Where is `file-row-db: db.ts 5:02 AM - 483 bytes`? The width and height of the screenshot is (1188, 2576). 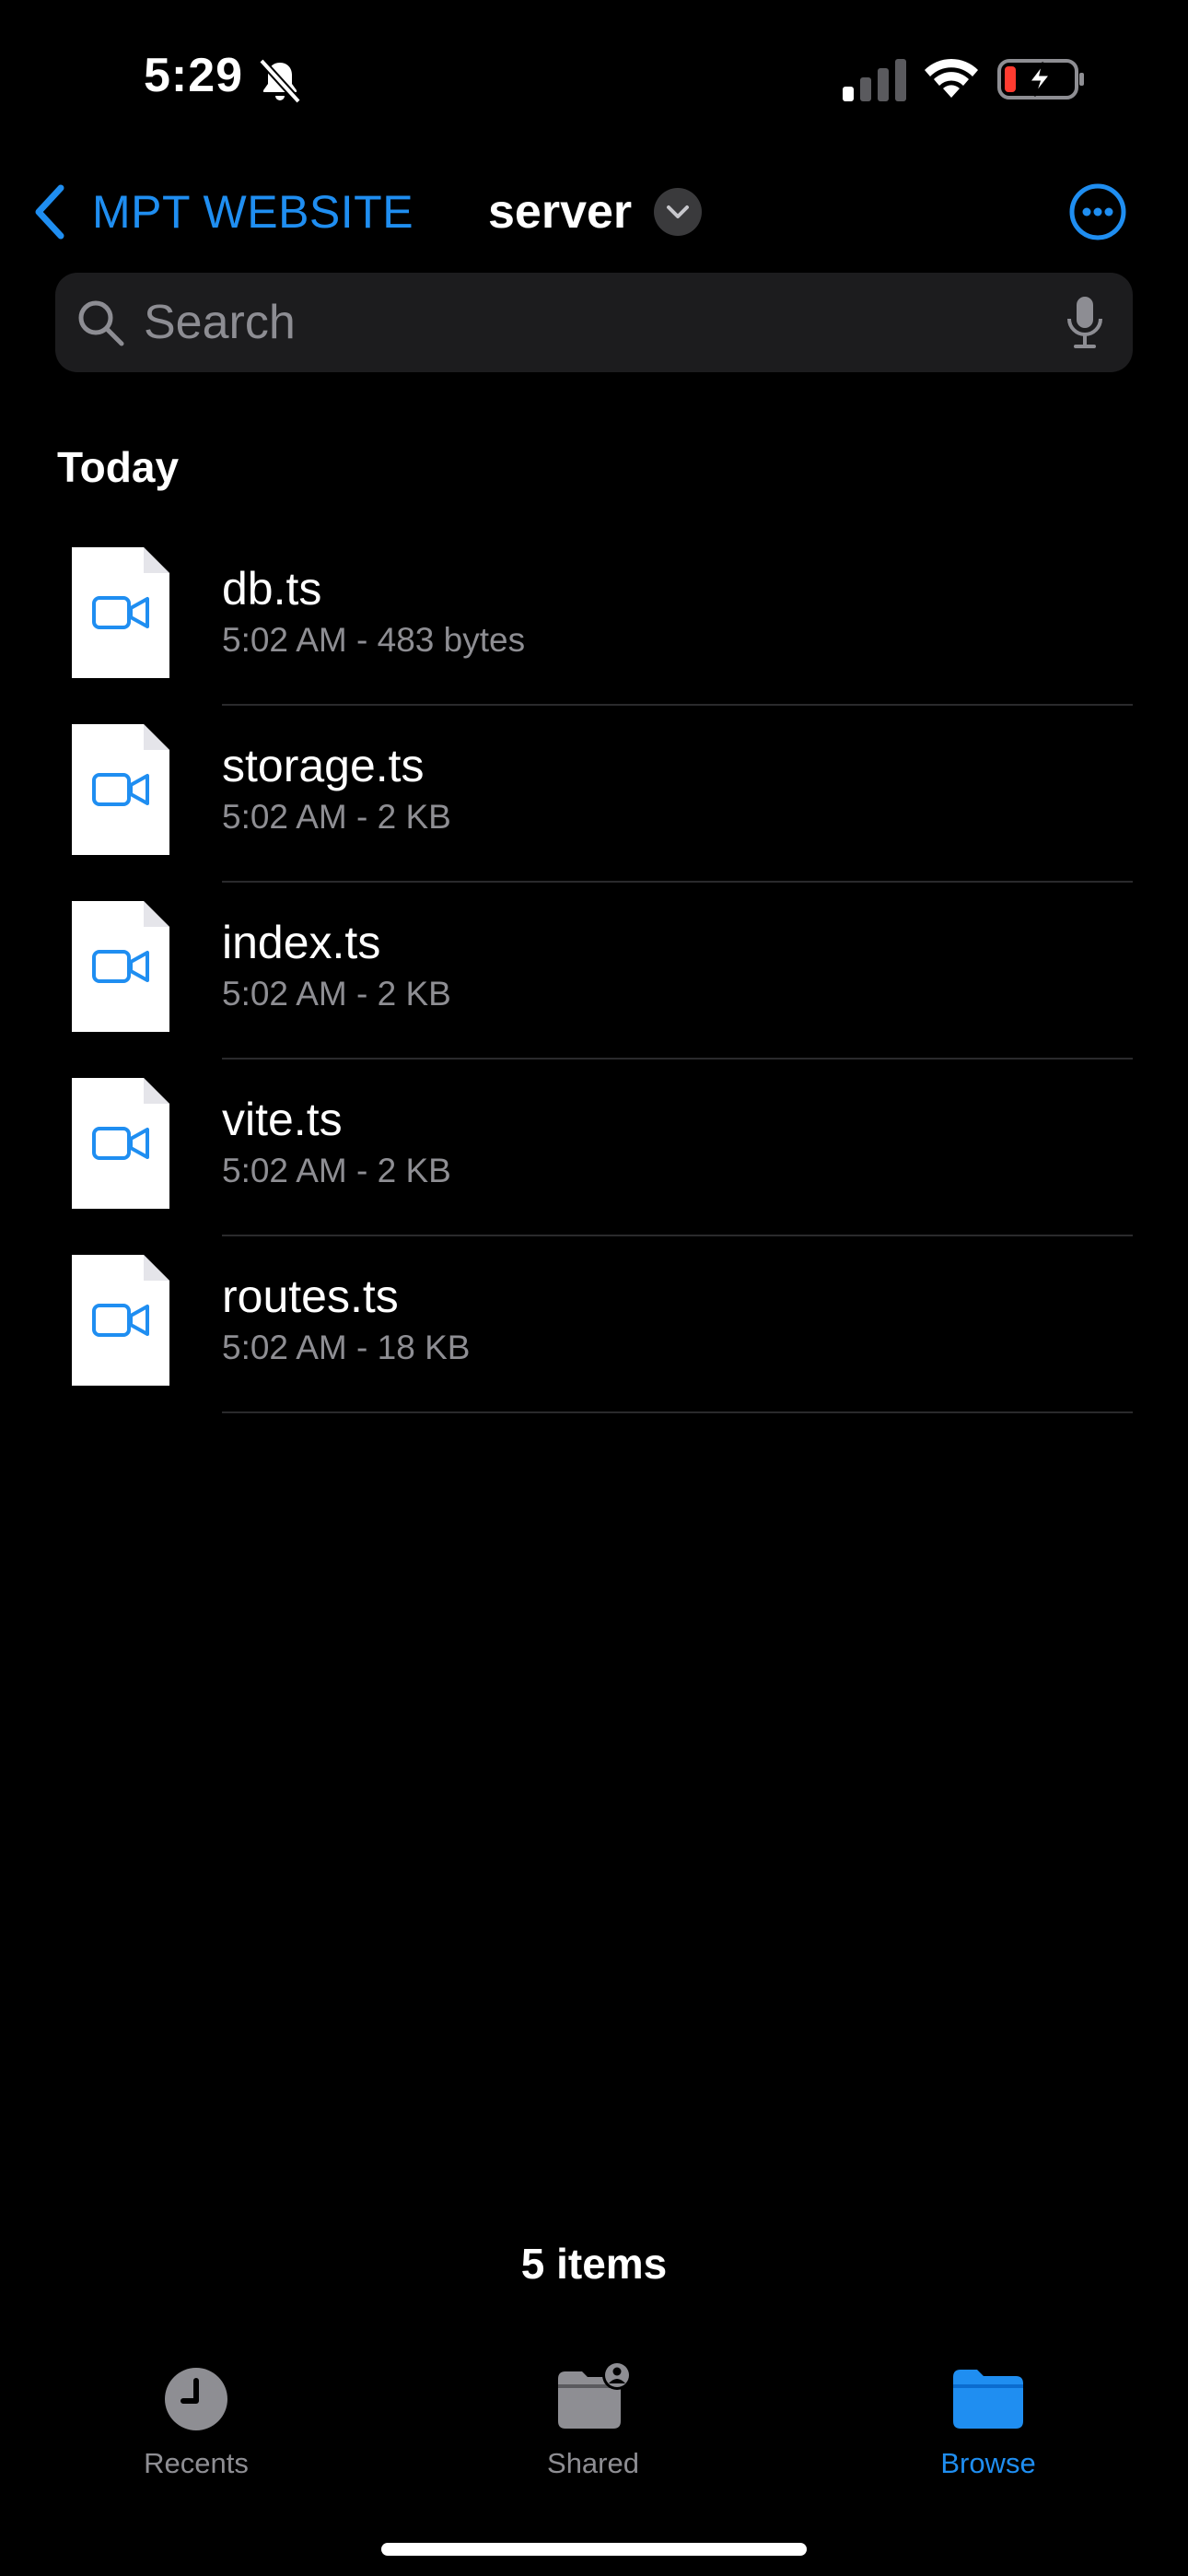 file-row-db: db.ts 5:02 AM - 483 bytes is located at coordinates (594, 617).